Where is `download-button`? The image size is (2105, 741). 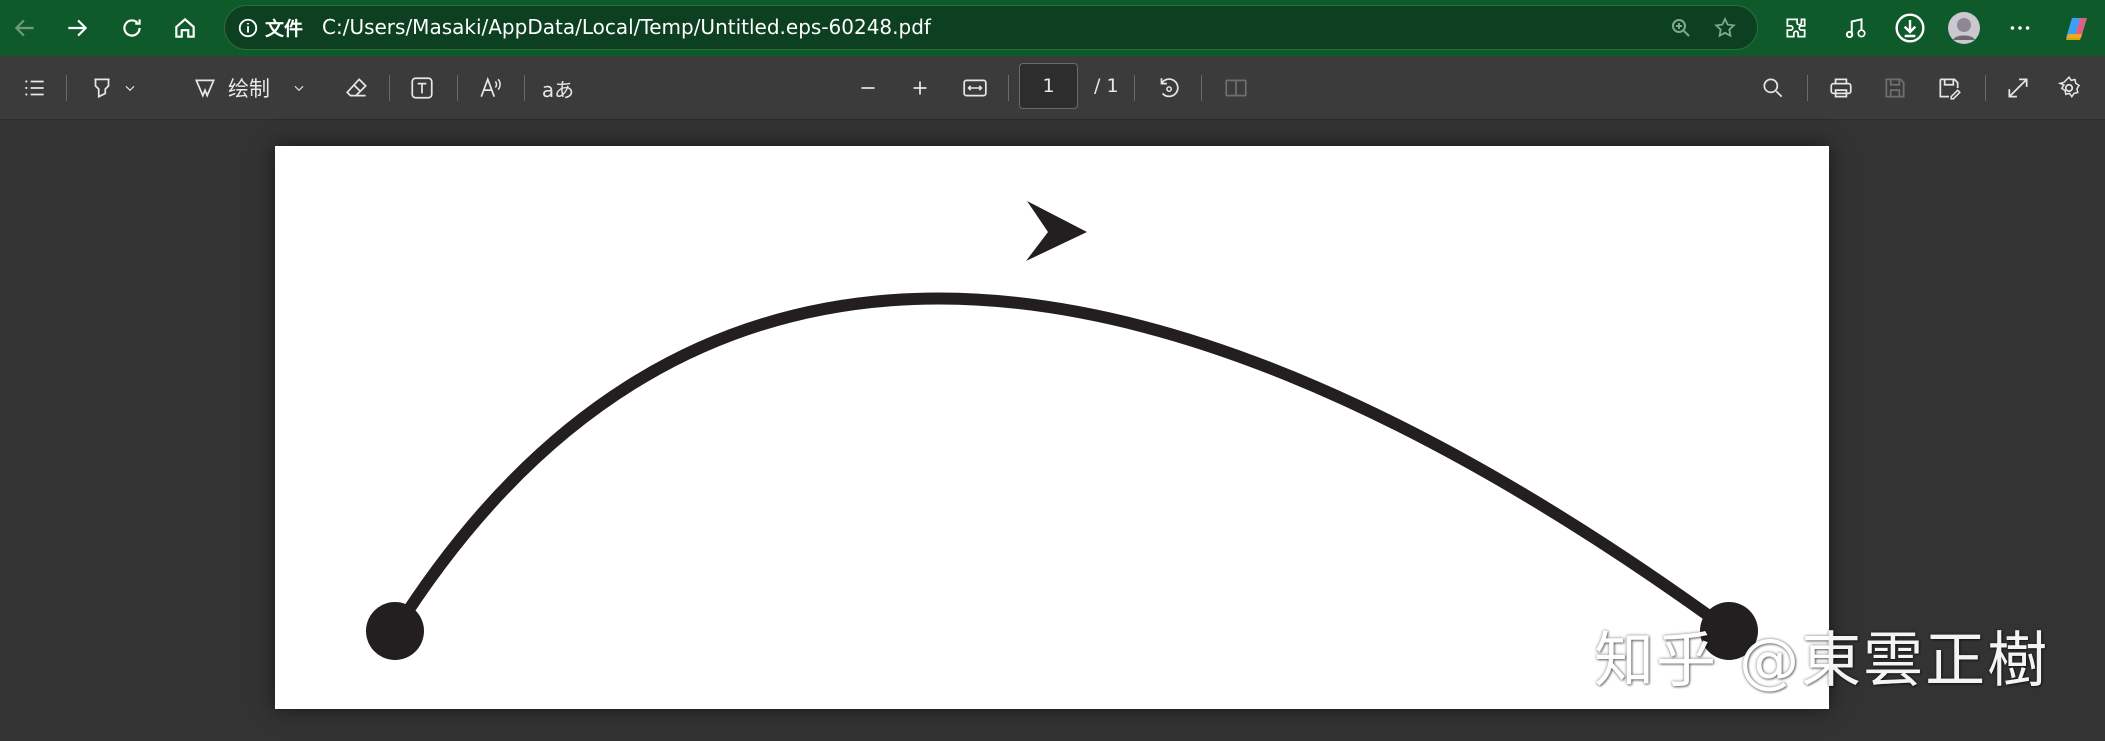
download-button is located at coordinates (1910, 28).